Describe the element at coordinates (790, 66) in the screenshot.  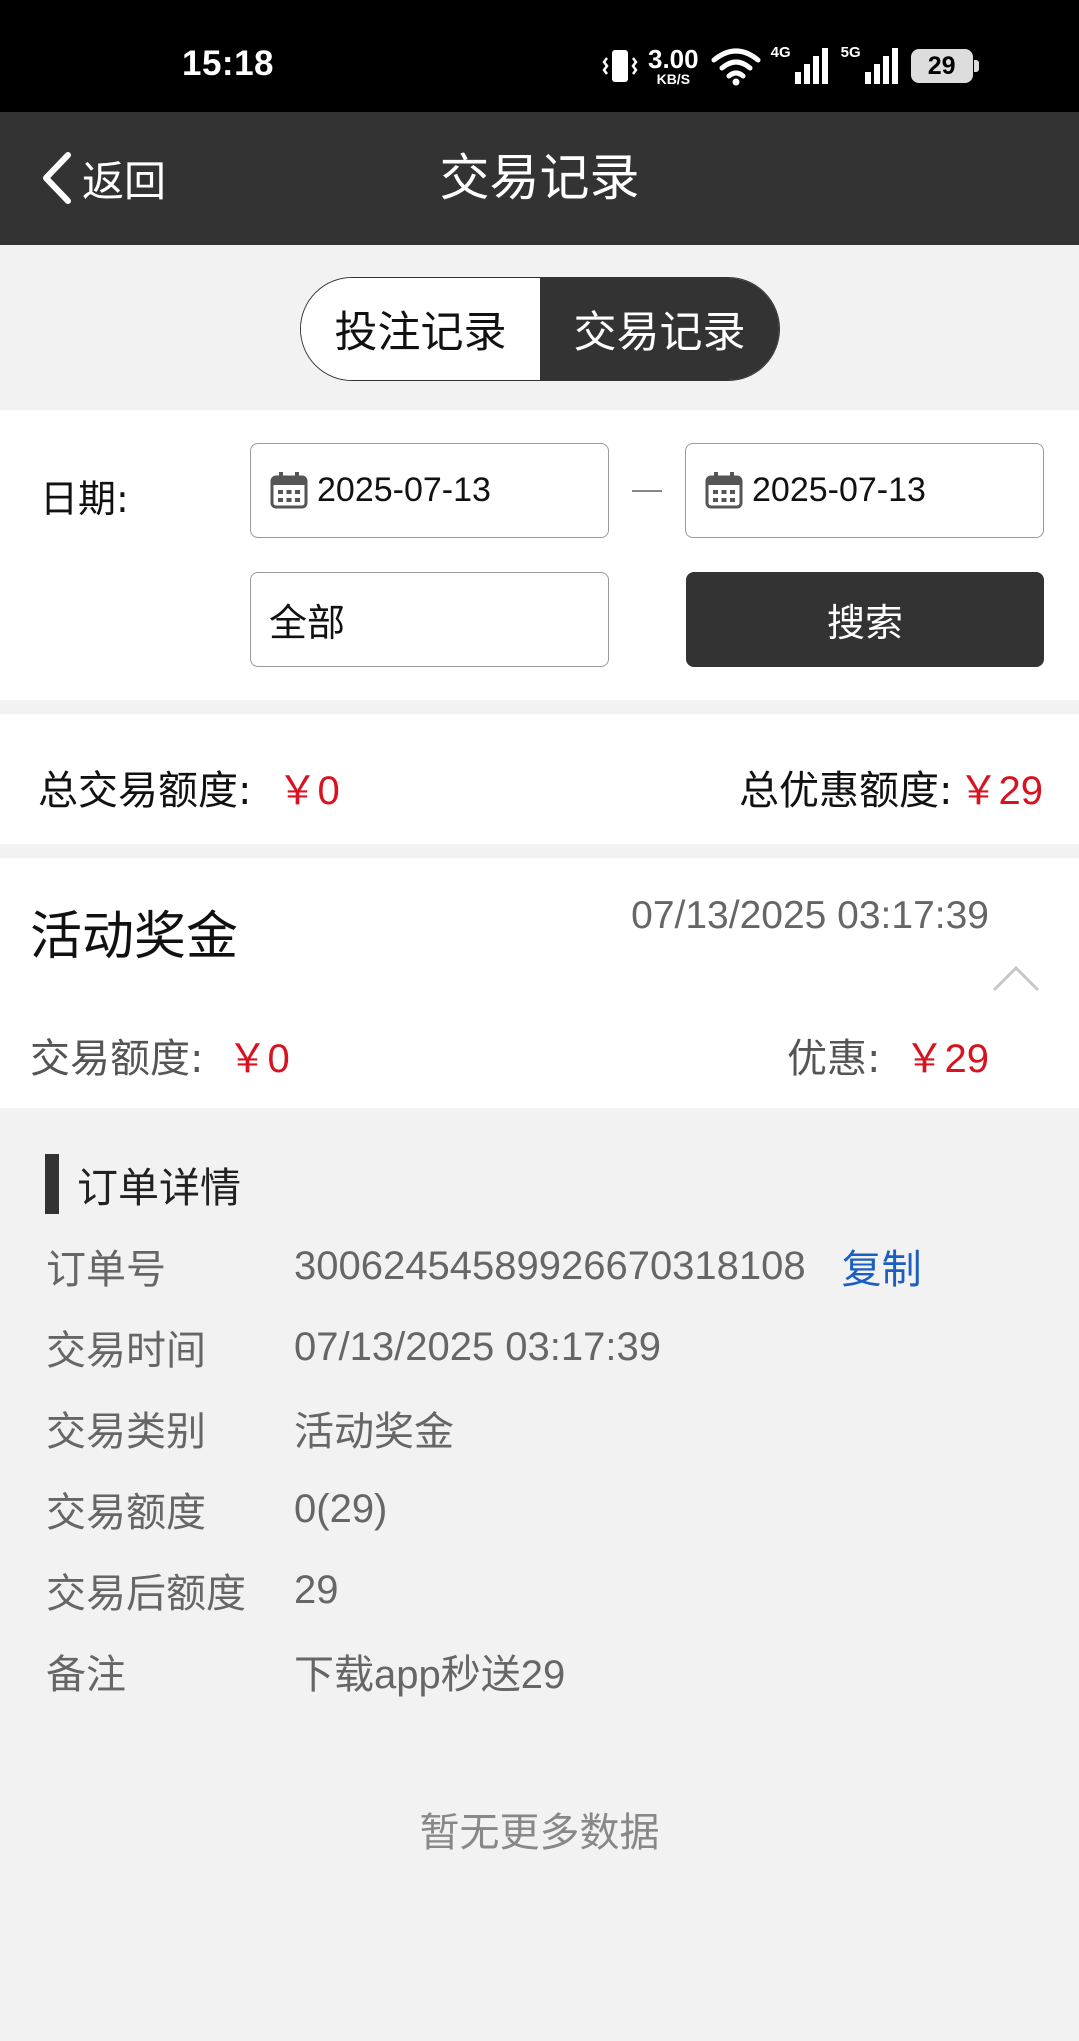
I see `status-icons: 3.00 KB/S 4G 5G 29` at that location.